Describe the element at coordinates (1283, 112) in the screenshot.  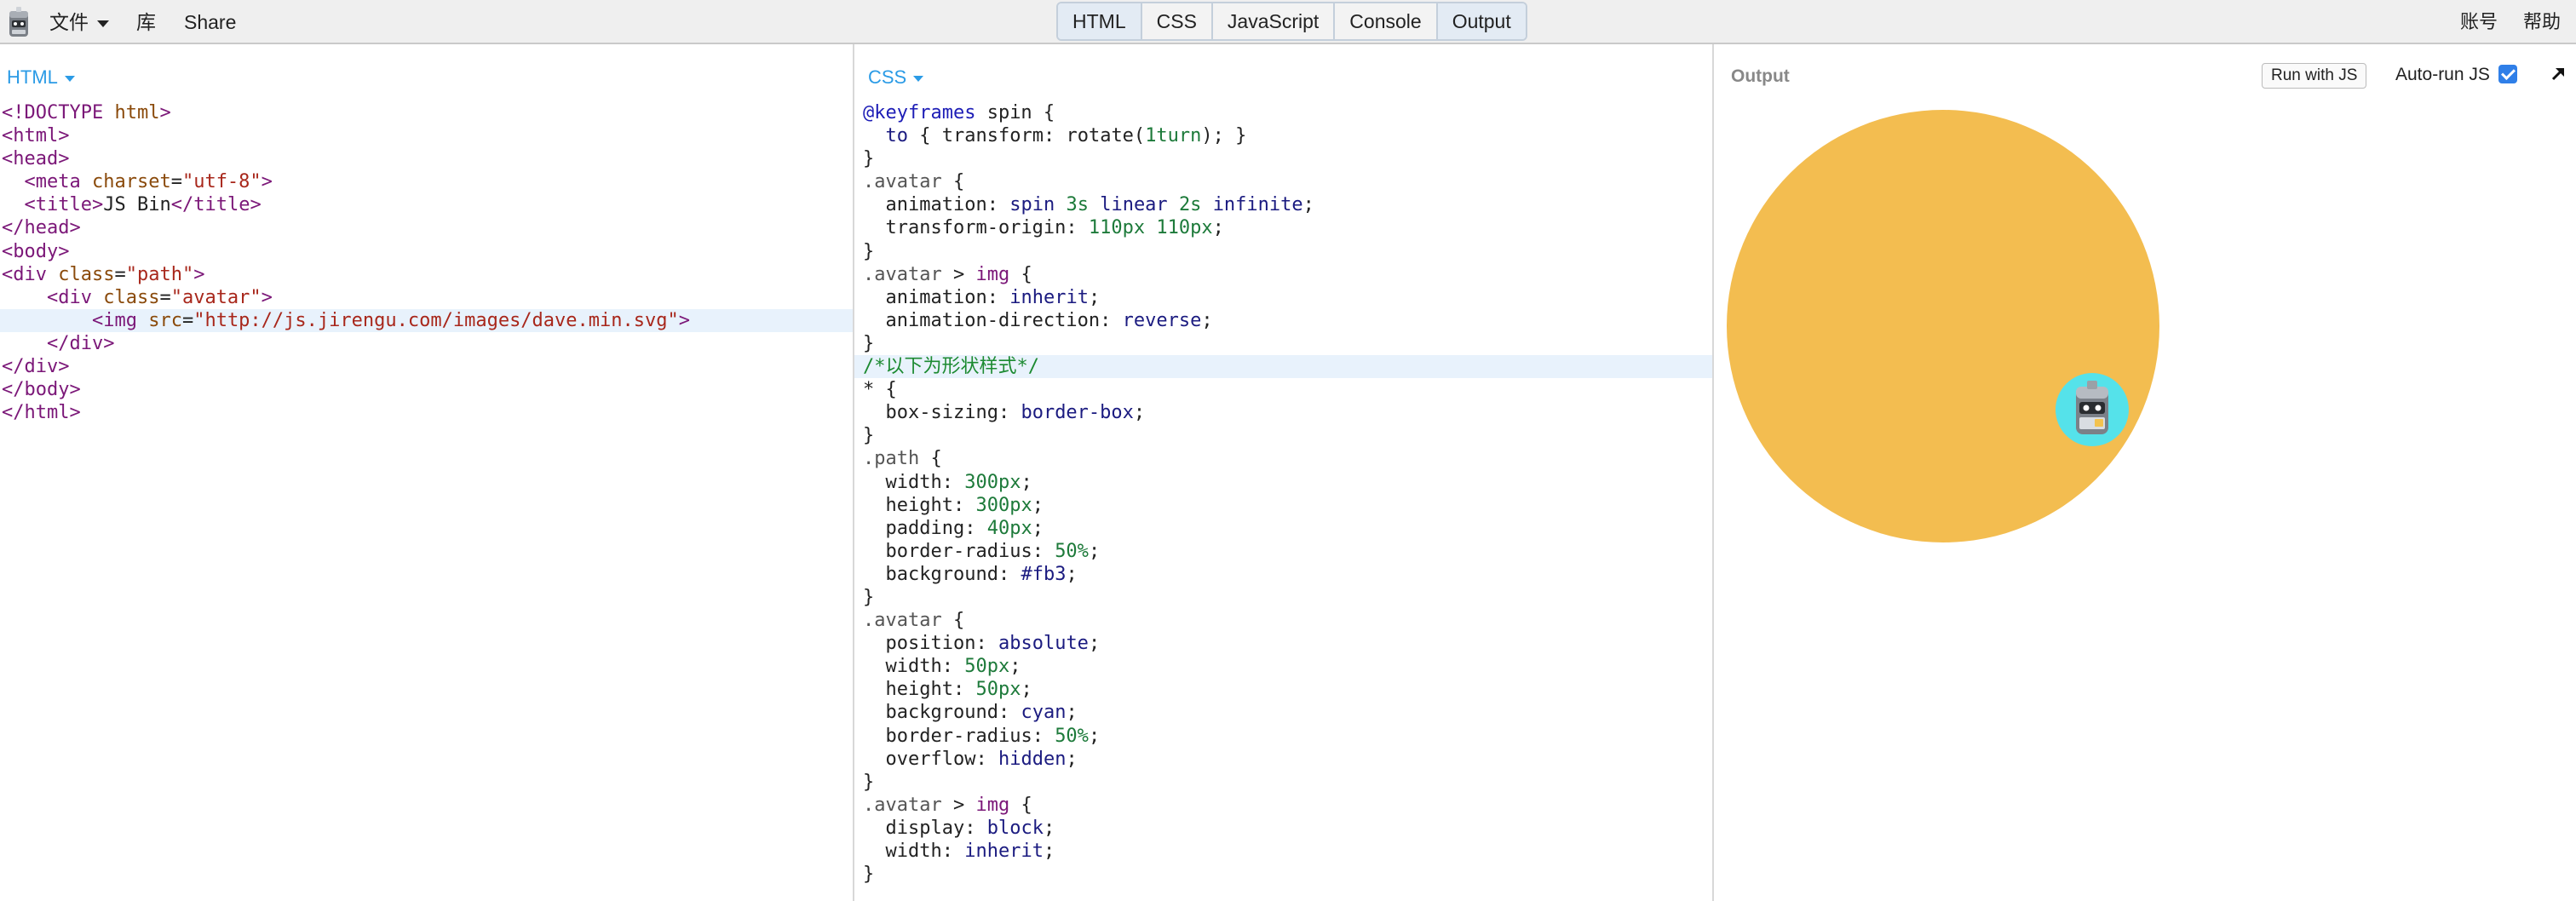
I see `code-line: @keyframes spin {` at that location.